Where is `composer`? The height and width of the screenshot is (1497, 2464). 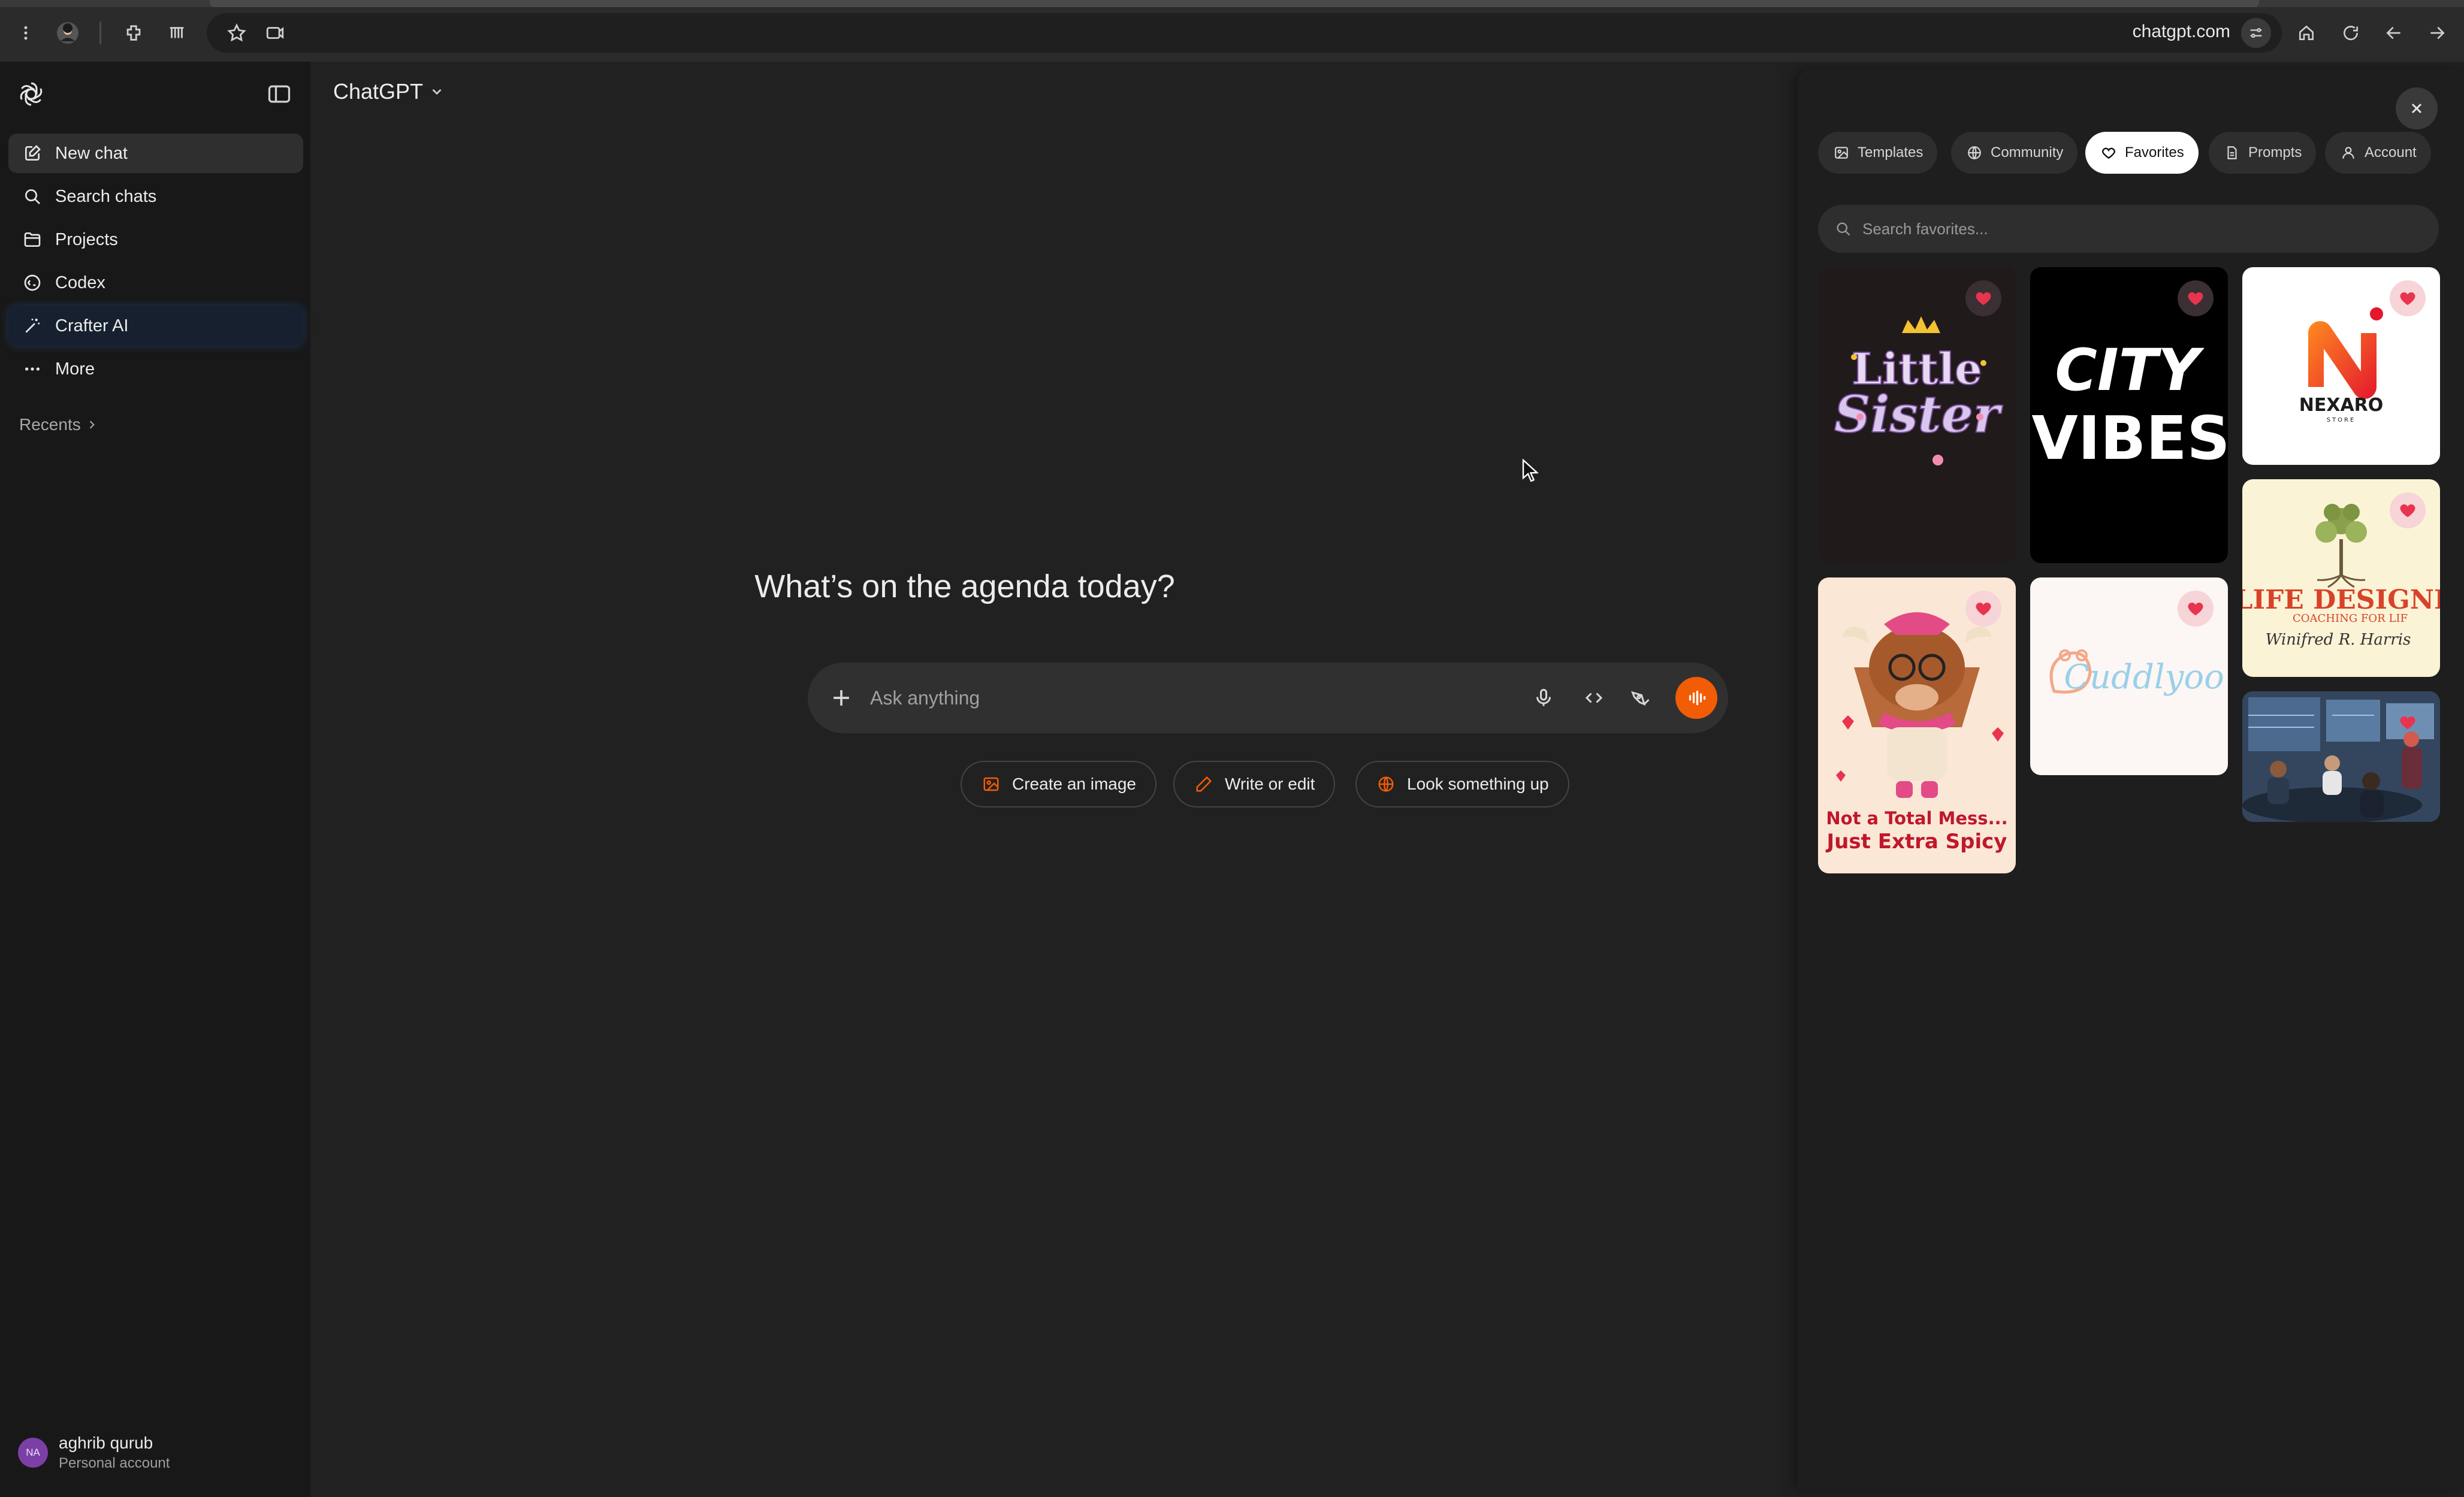
composer is located at coordinates (1268, 698).